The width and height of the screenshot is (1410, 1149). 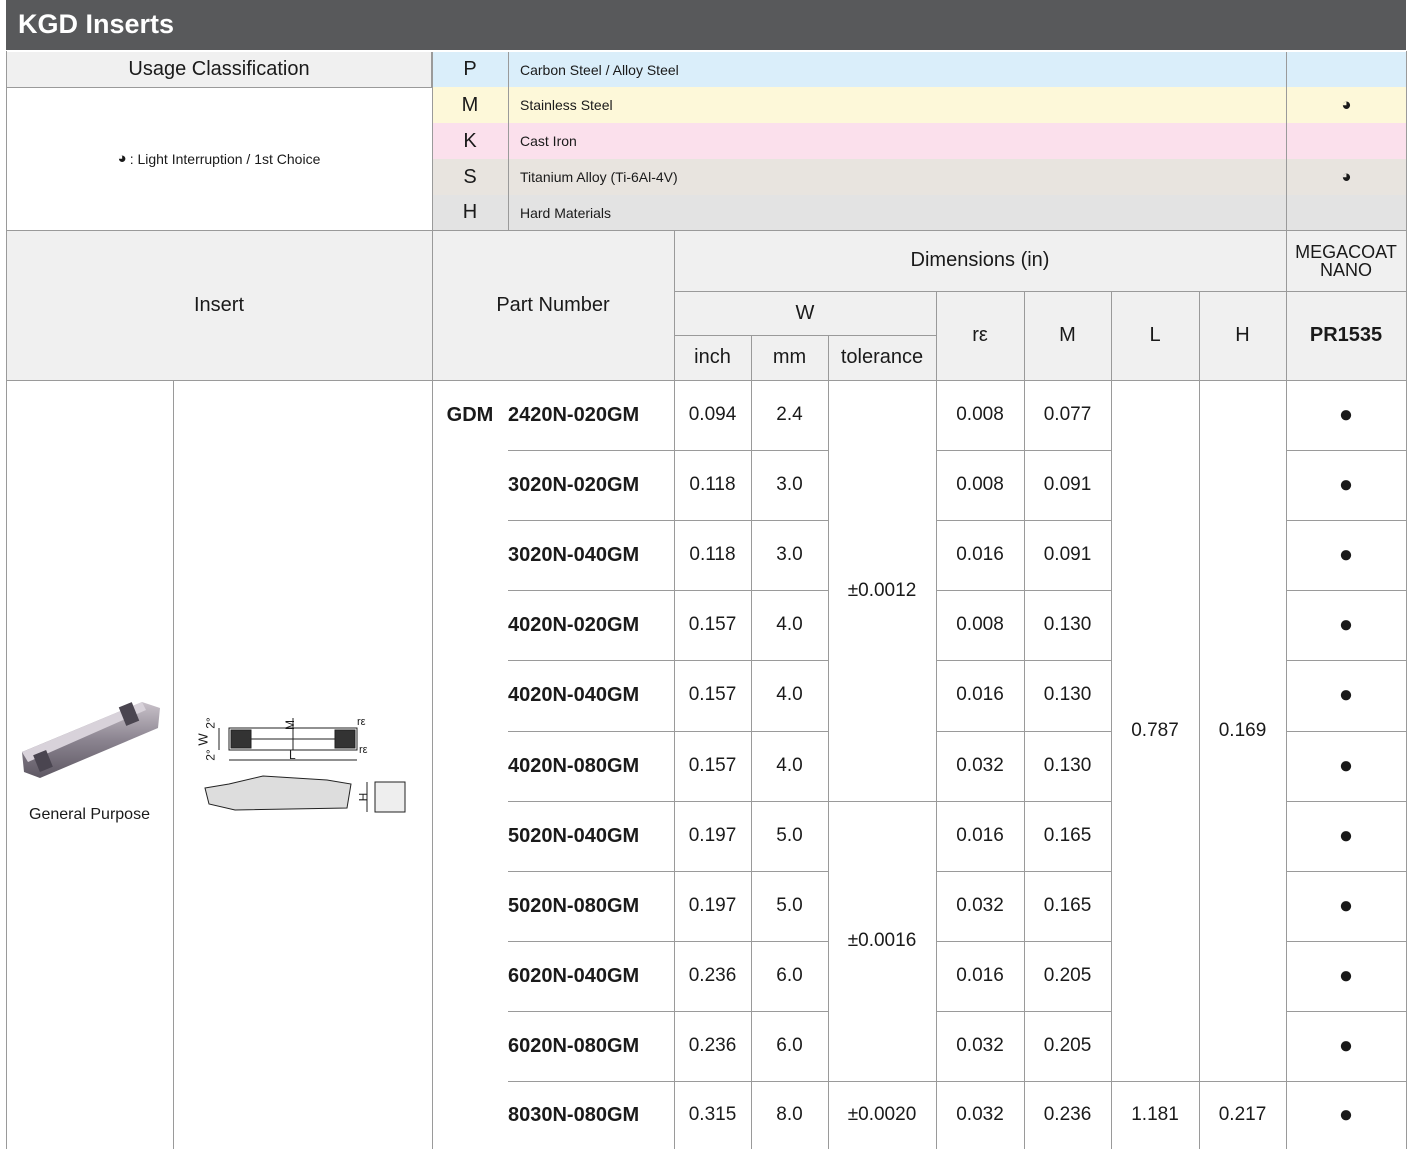 I want to click on header-grade: PR1535, so click(x=1346, y=335).